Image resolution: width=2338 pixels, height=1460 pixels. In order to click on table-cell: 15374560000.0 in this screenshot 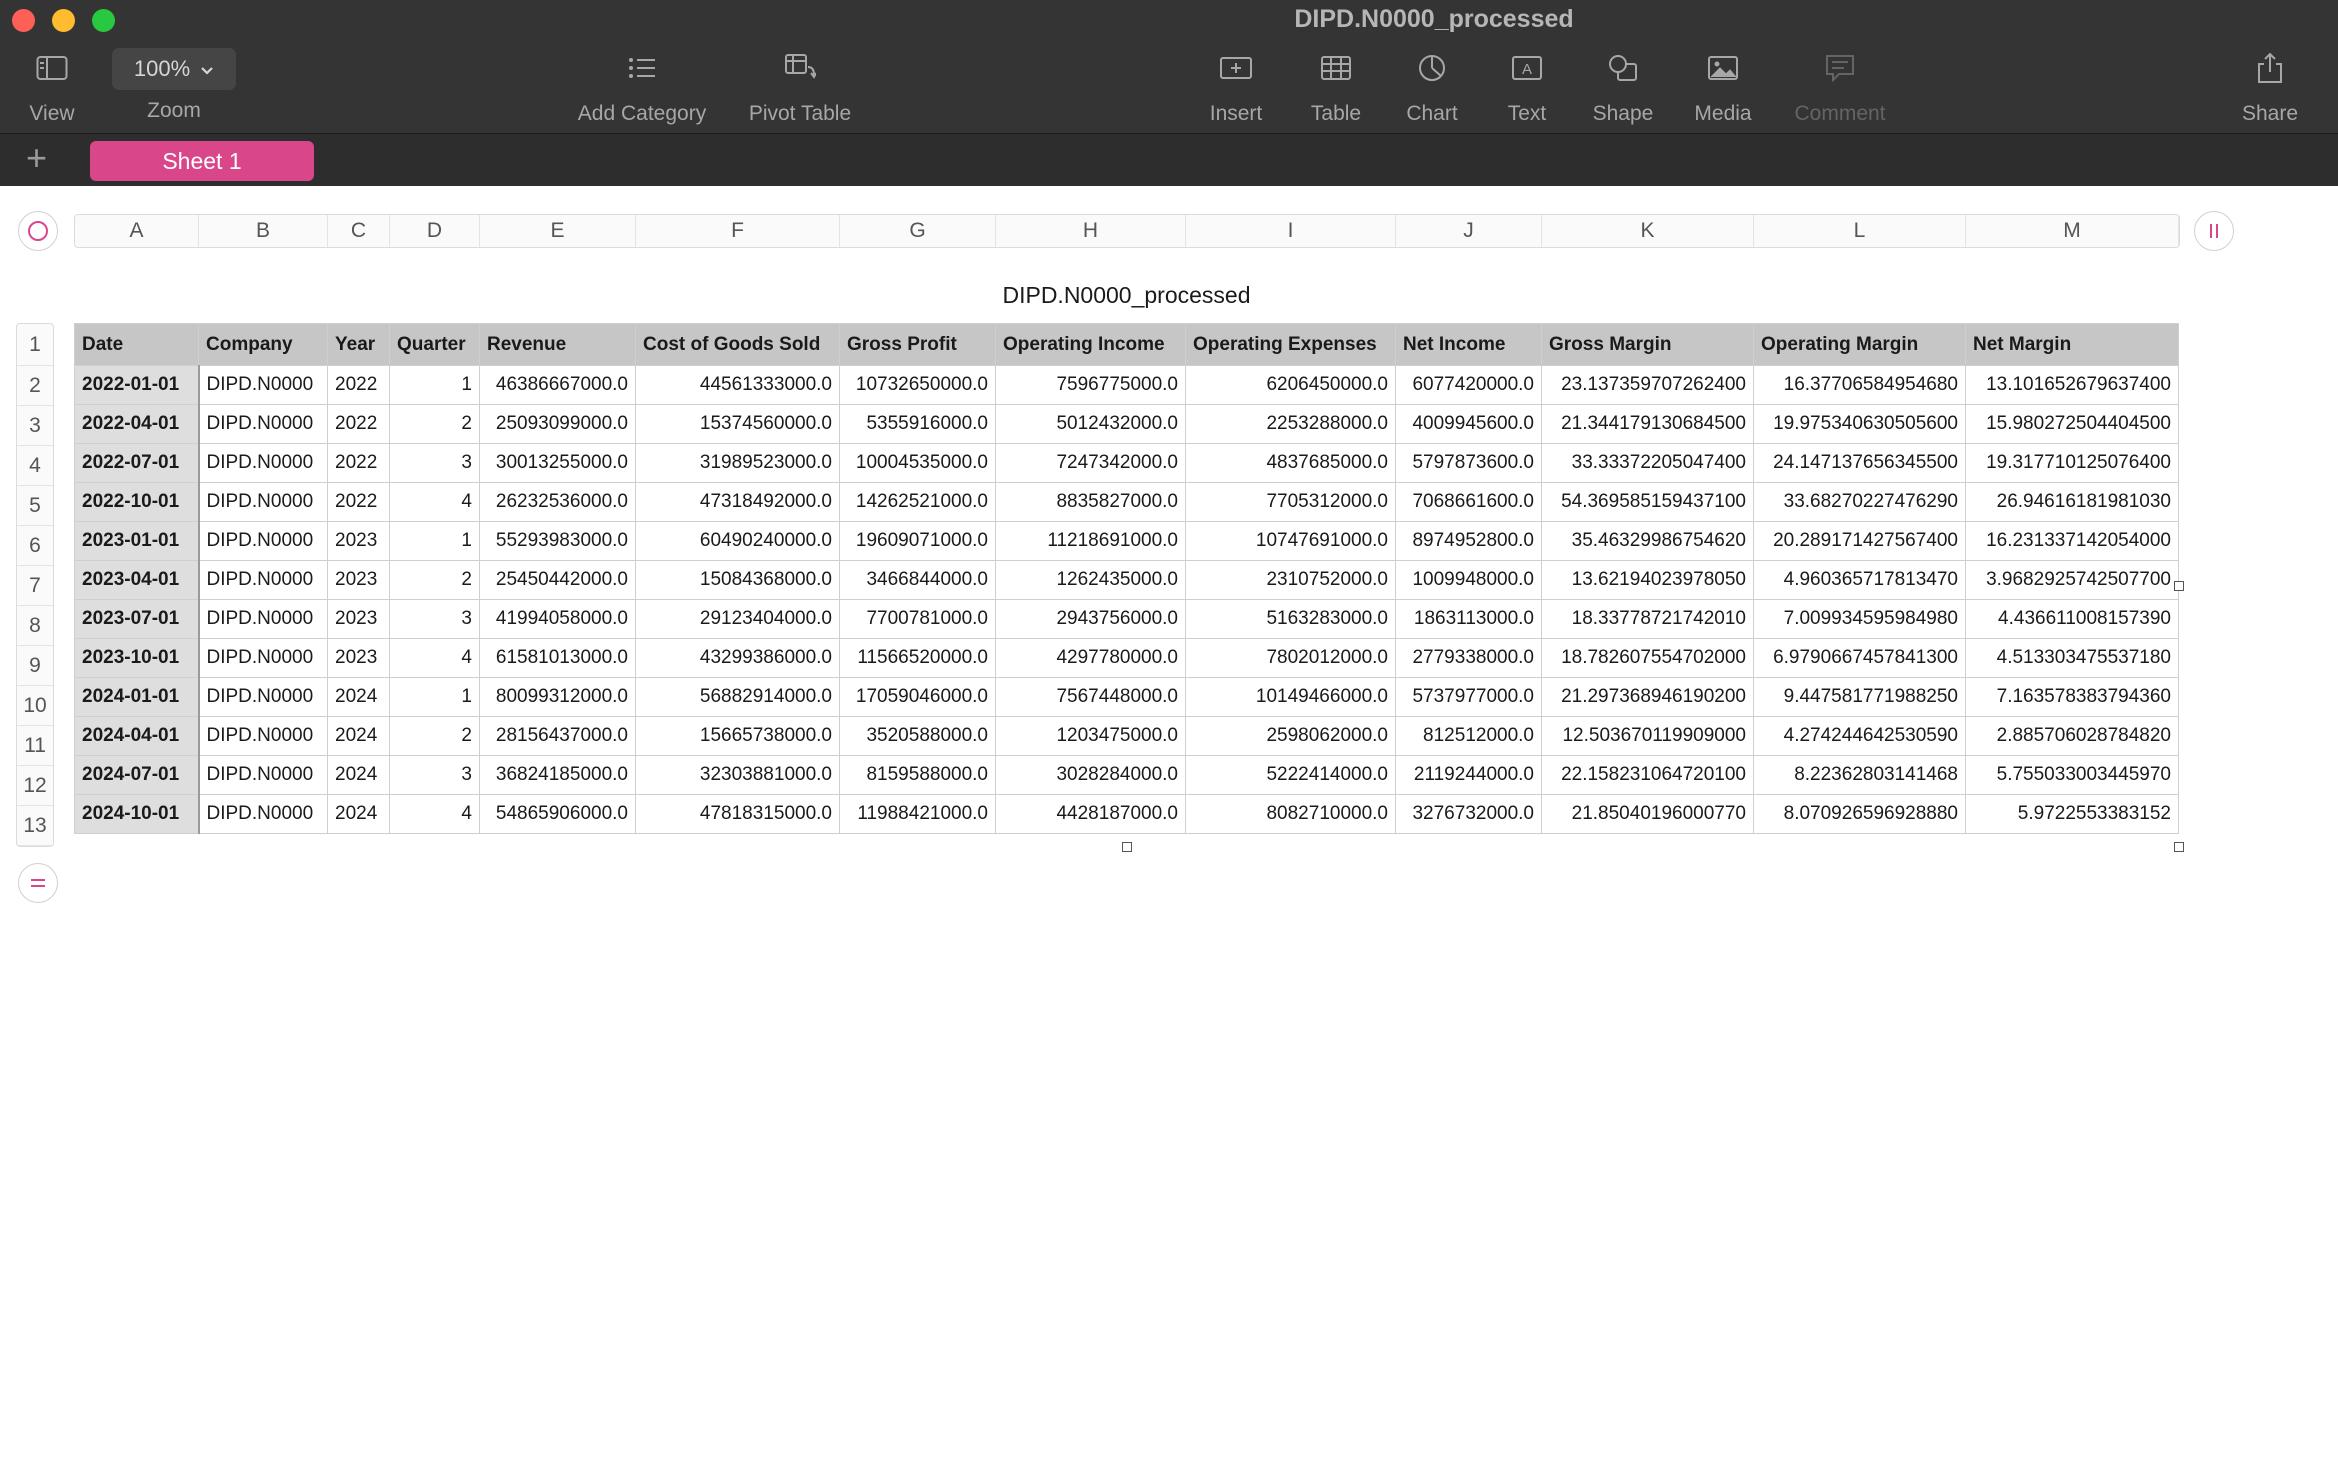, I will do `click(737, 424)`.